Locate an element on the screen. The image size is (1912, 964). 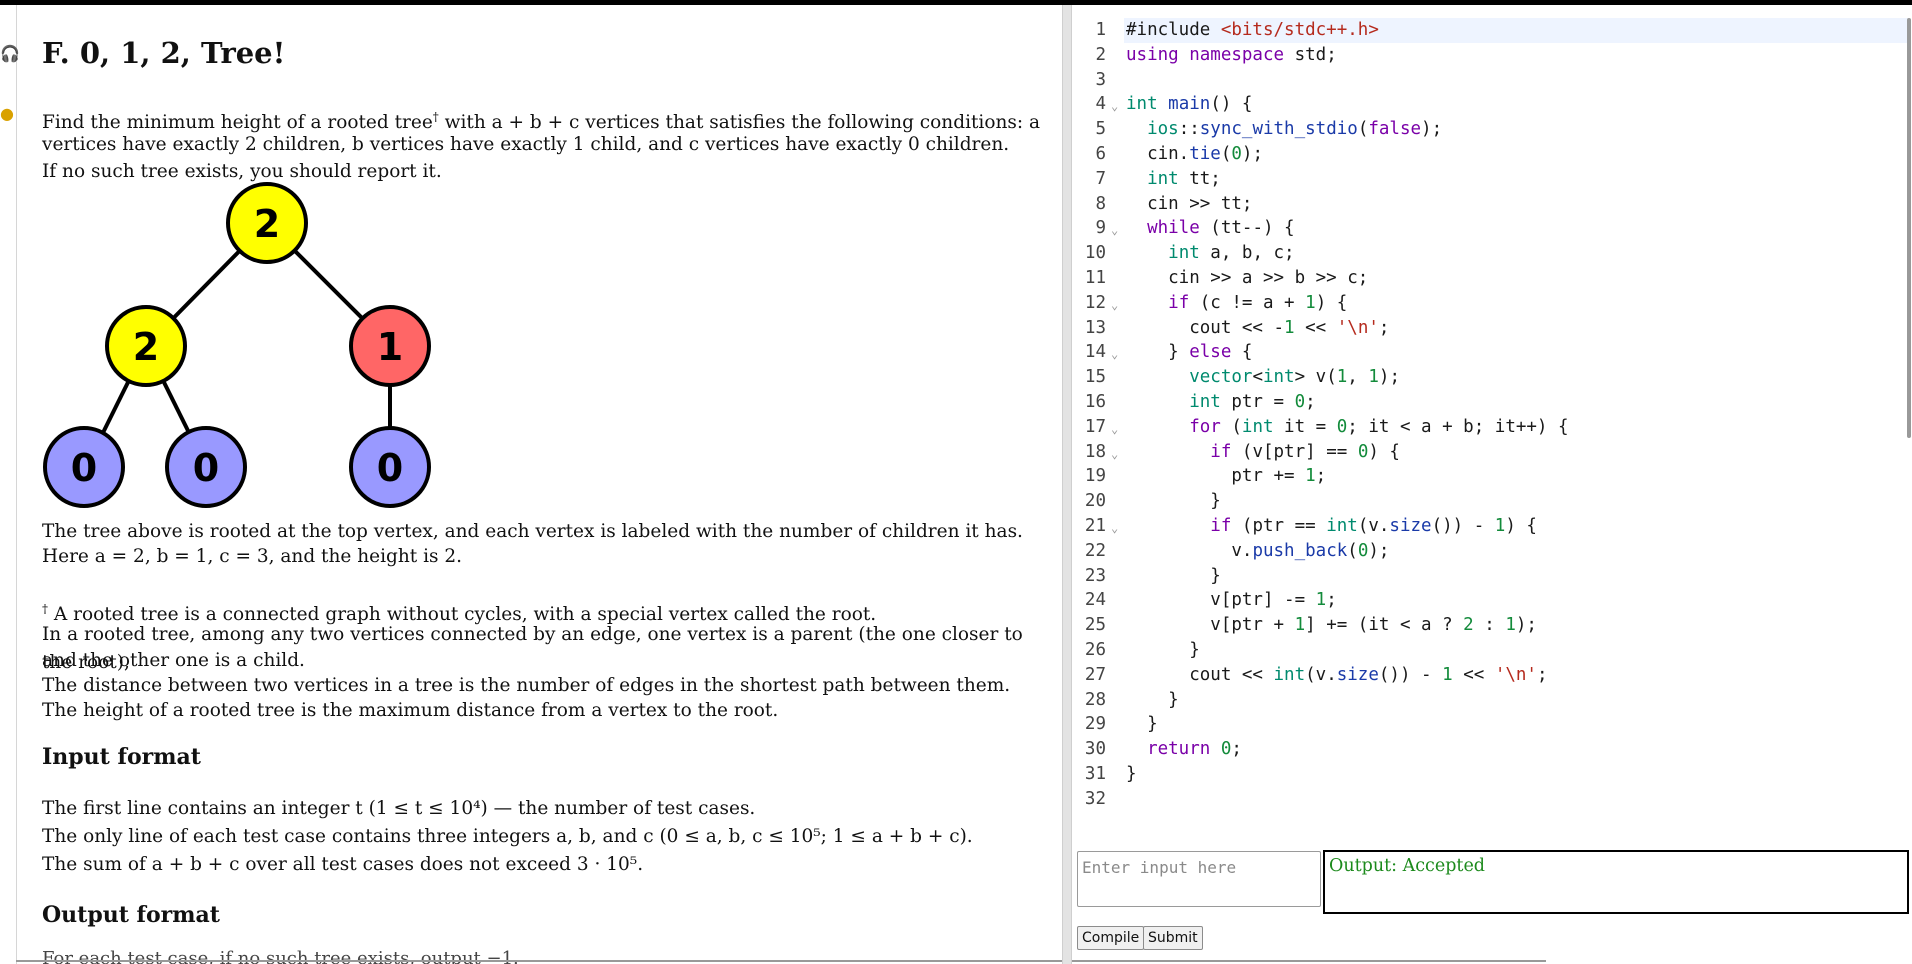
code-line: 6 cin.tie(0); is located at coordinates (1494, 154).